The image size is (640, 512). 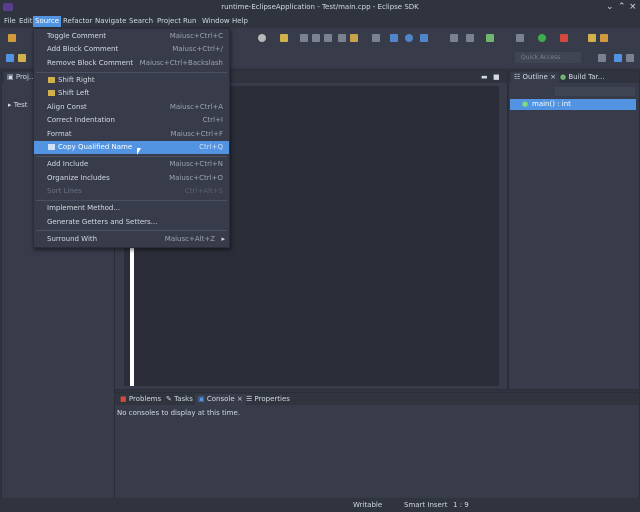 What do you see at coordinates (592, 38) in the screenshot?
I see `edit-icon` at bounding box center [592, 38].